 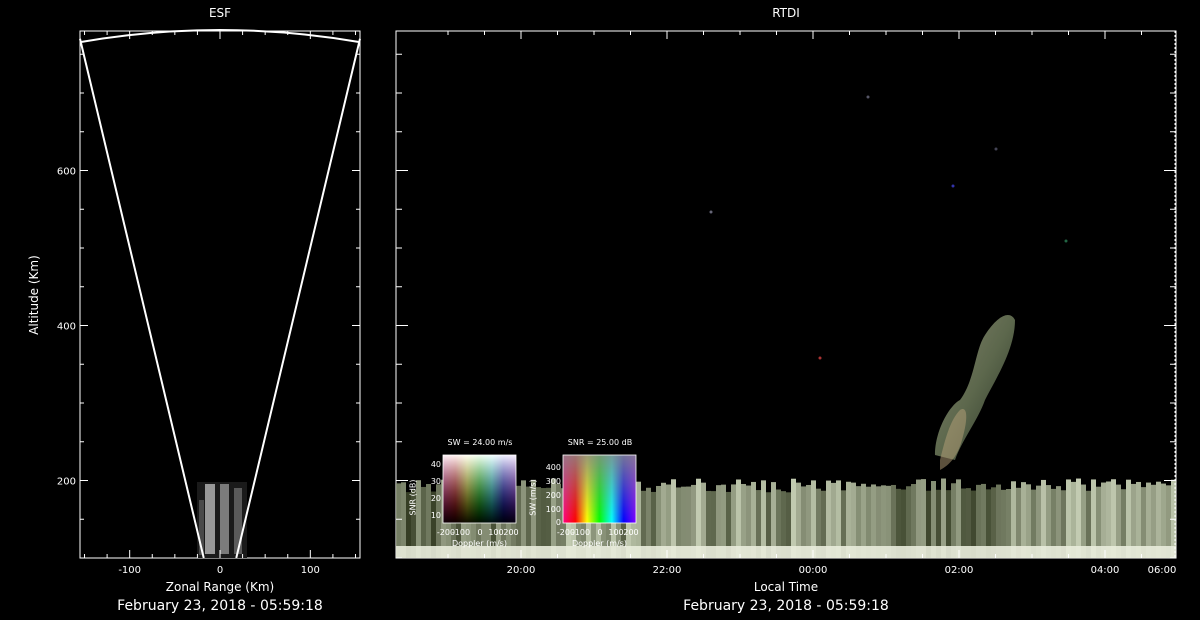 I want to click on colorbar1-xlabel: Doppler (m/s), so click(x=479, y=543).